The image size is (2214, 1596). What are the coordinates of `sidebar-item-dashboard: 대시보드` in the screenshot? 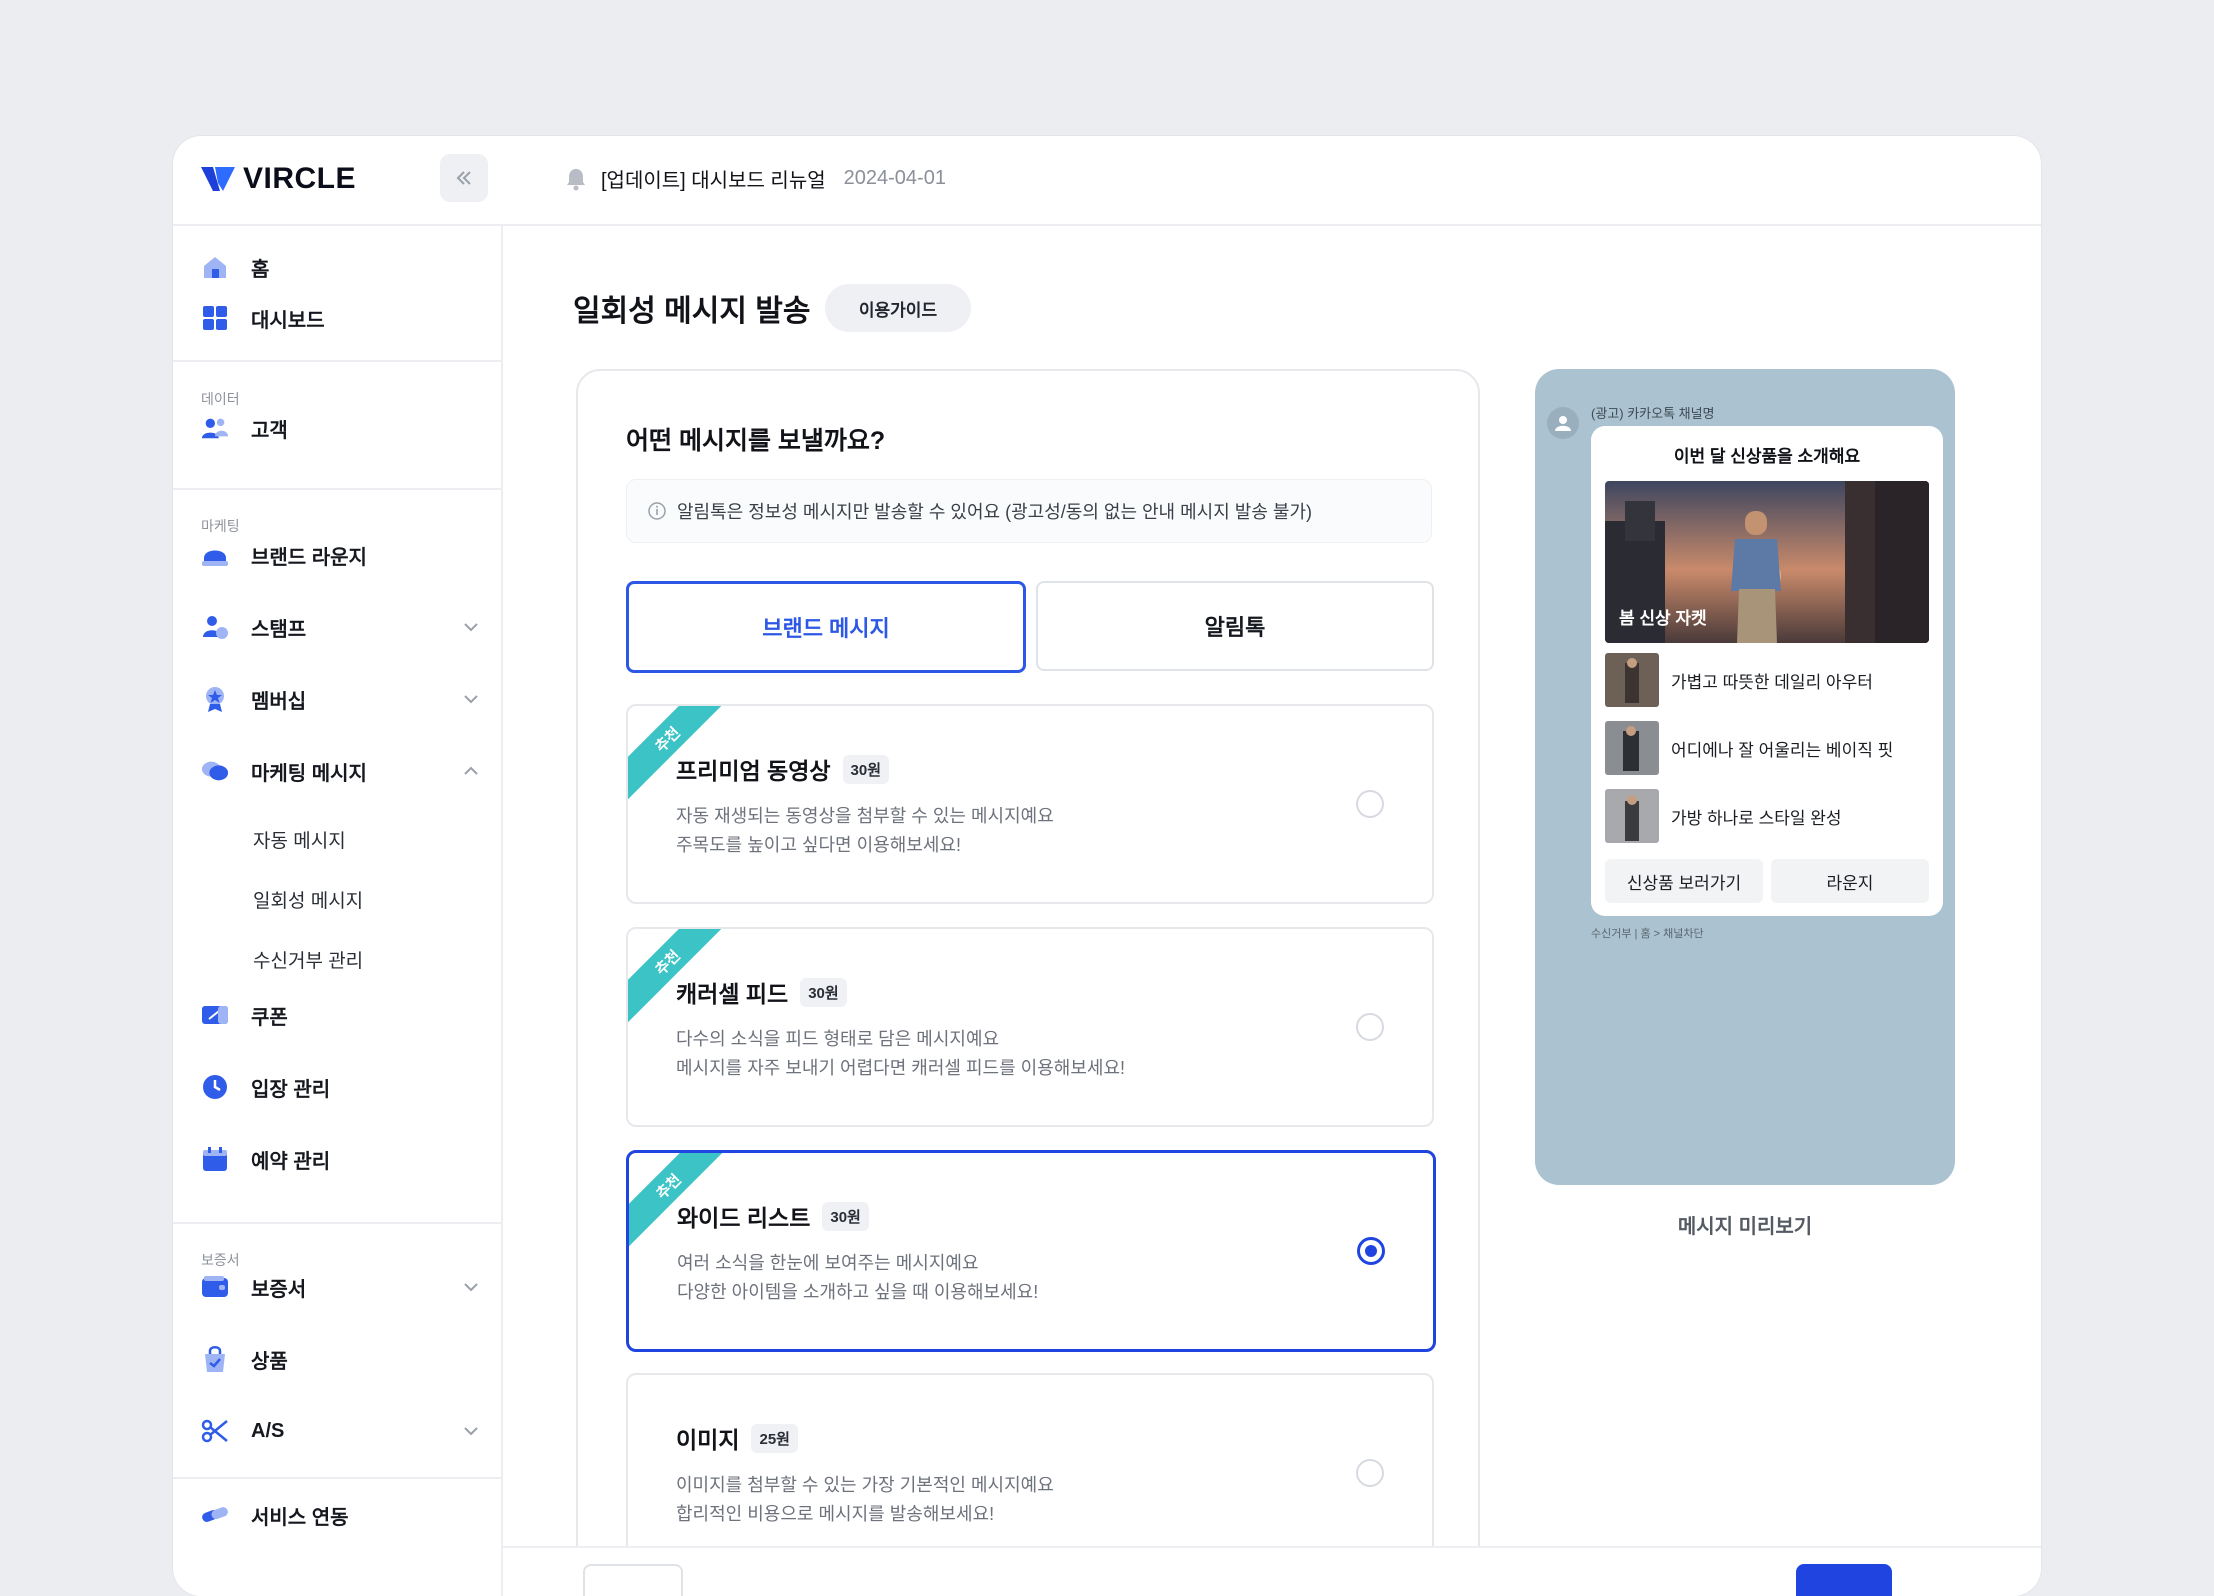 It's located at (341, 318).